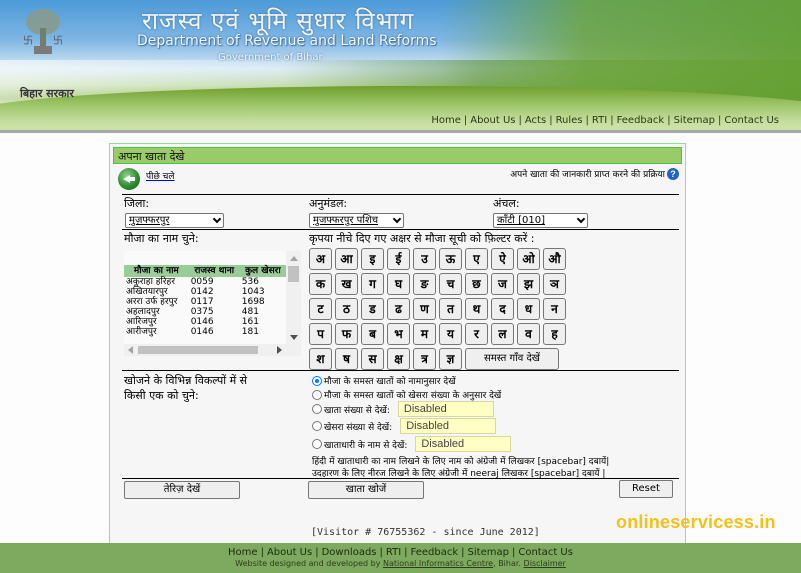  Describe the element at coordinates (476, 309) in the screenshot. I see `letter-button: थ` at that location.